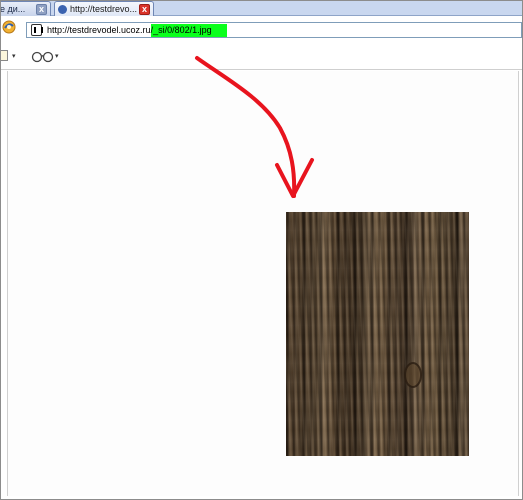 The image size is (523, 500). I want to click on toolbar: ▾ ▾, so click(261, 55).